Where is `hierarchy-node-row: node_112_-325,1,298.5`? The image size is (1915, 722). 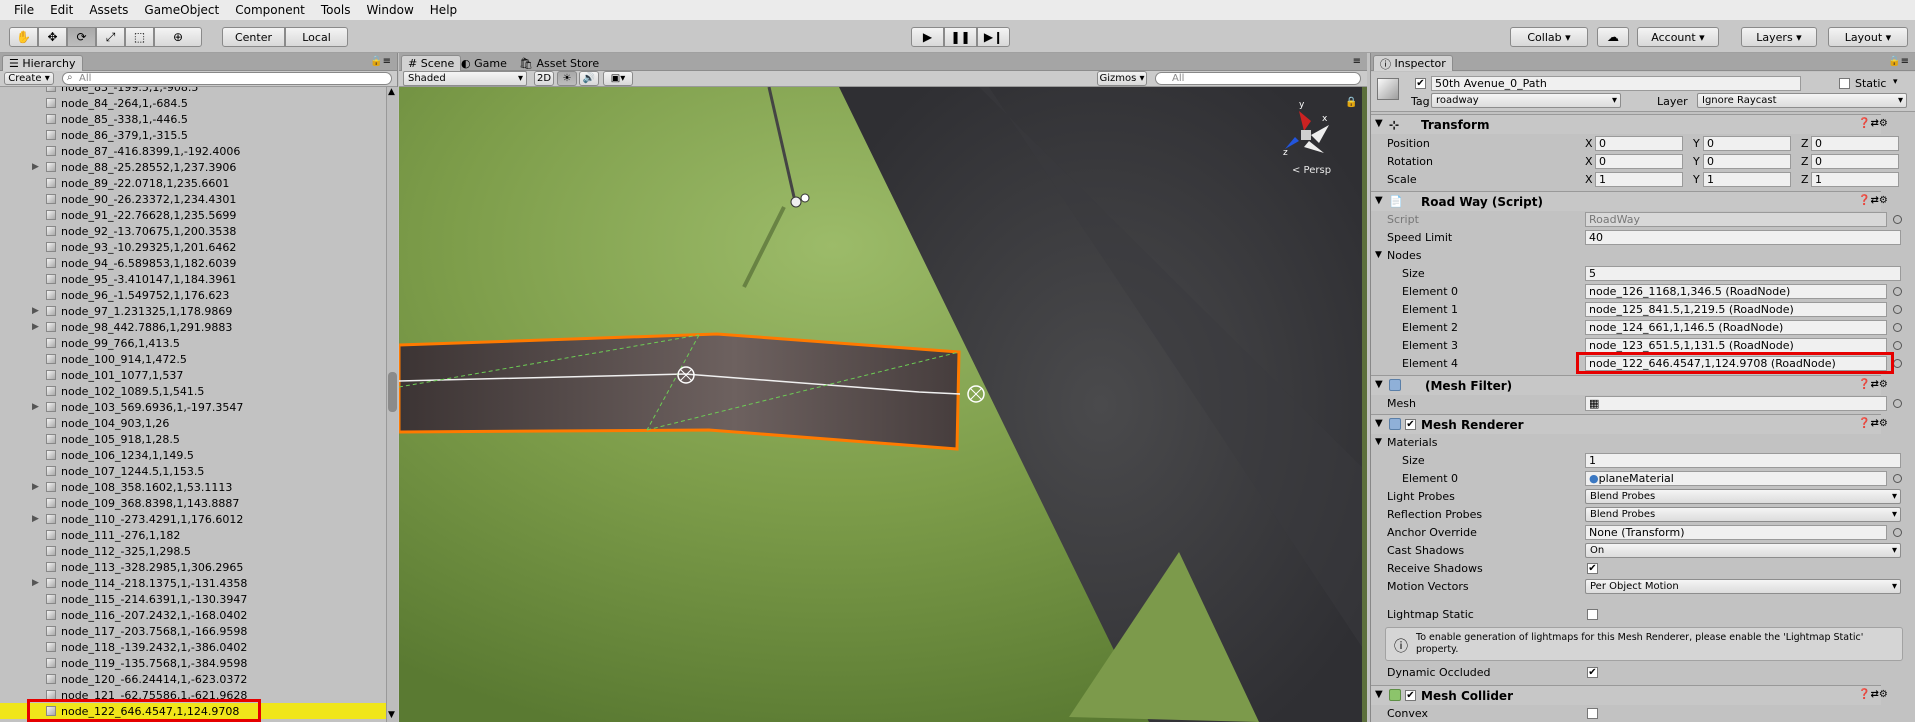
hierarchy-node-row: node_112_-325,1,298.5 is located at coordinates (193, 551).